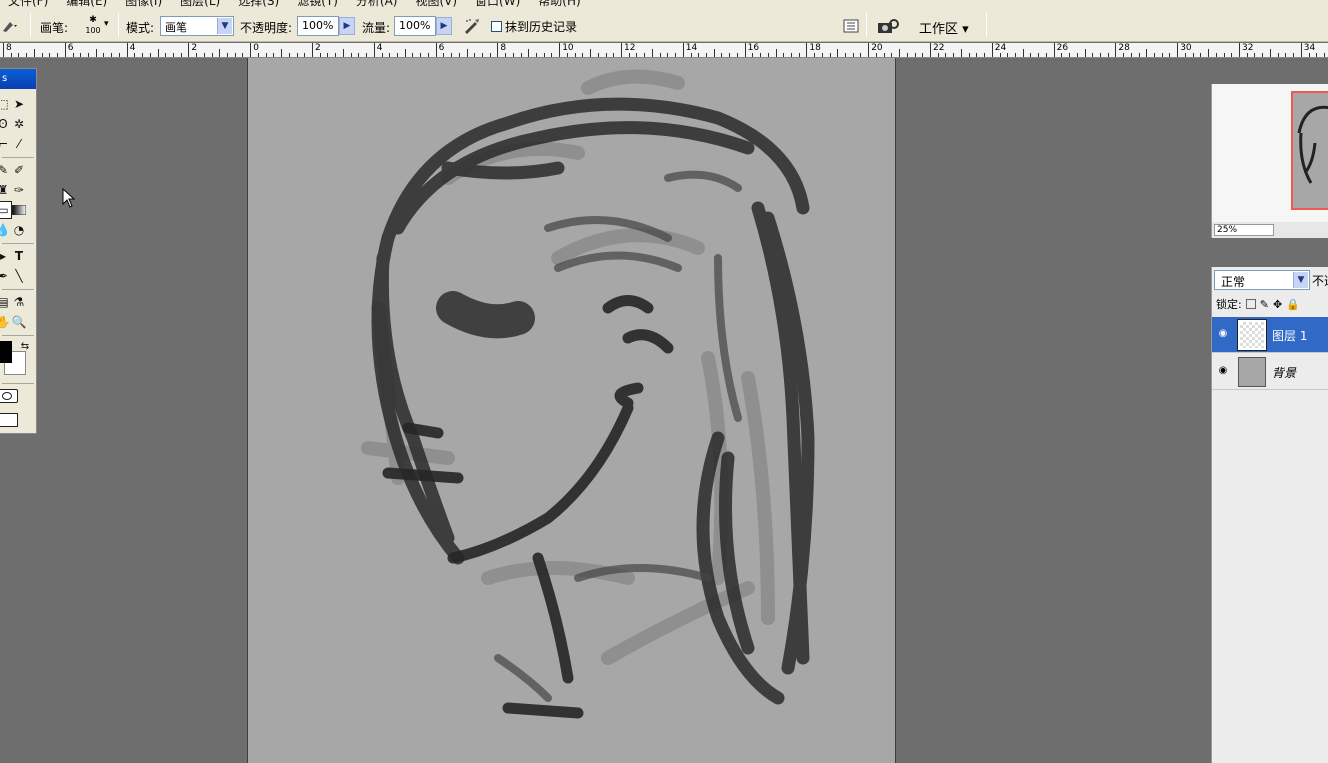 This screenshot has height=763, width=1328. I want to click on history-brush-icon: ✑, so click(19, 190).